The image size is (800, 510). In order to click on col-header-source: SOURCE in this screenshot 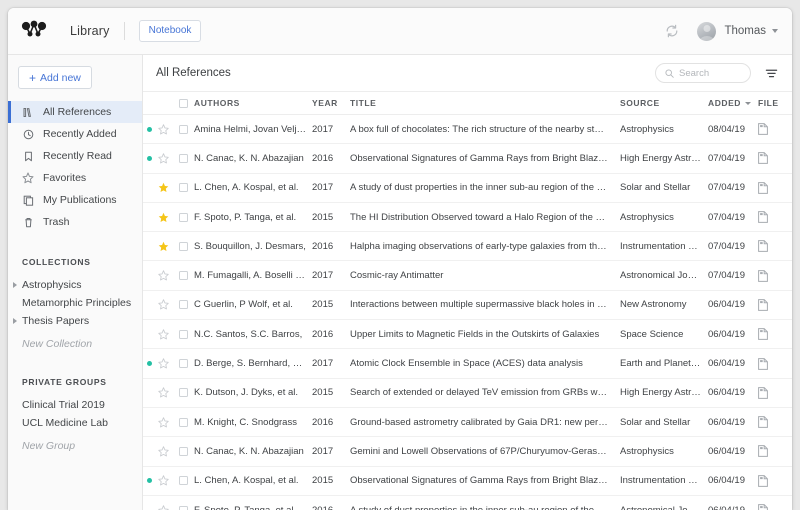, I will do `click(664, 103)`.